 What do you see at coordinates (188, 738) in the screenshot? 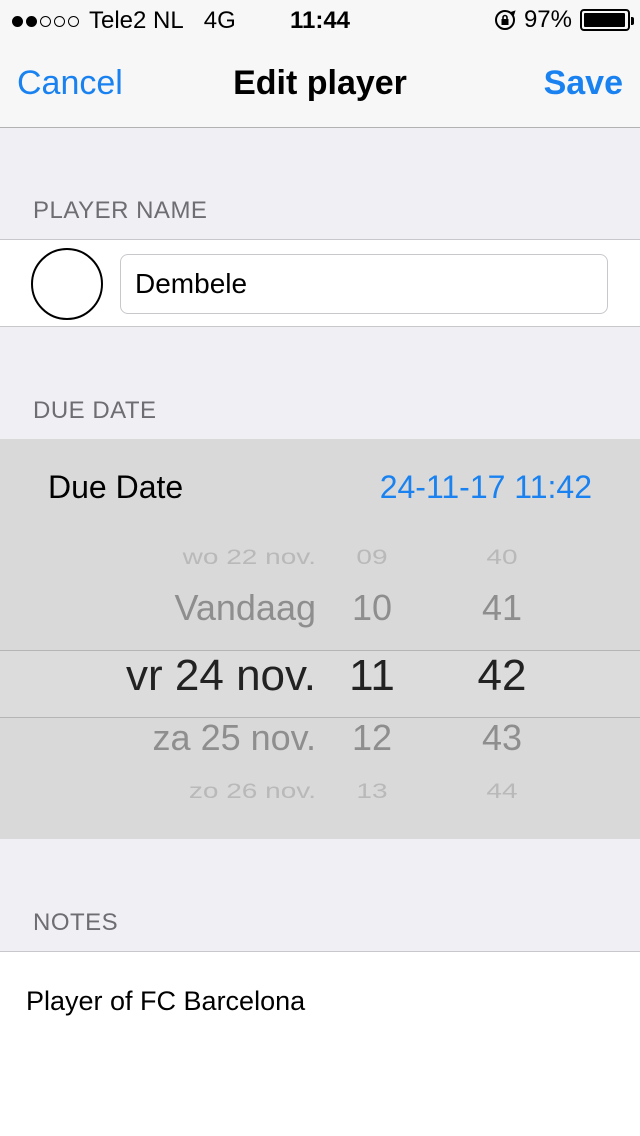
I see `picker-day-option: za 25 nov.` at bounding box center [188, 738].